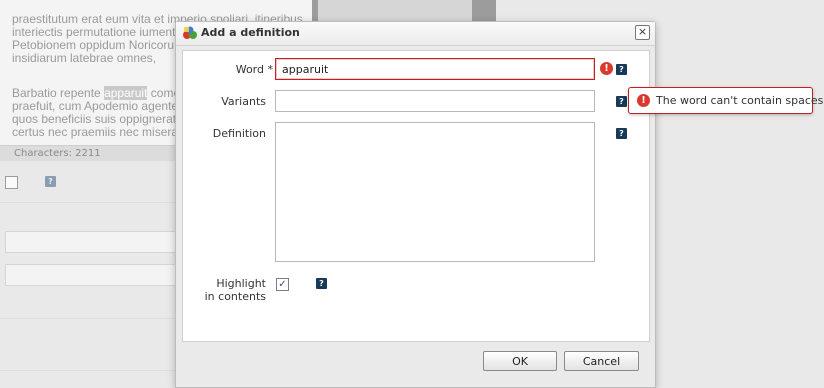 Image resolution: width=824 pixels, height=388 pixels. What do you see at coordinates (621, 69) in the screenshot?
I see `word-help-icon: ?` at bounding box center [621, 69].